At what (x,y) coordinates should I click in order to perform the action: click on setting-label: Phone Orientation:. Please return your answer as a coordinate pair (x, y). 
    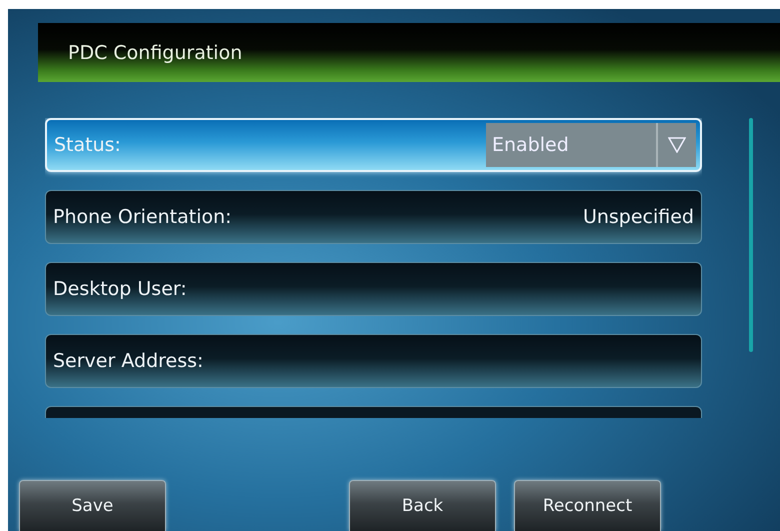
    Looking at the image, I should click on (143, 217).